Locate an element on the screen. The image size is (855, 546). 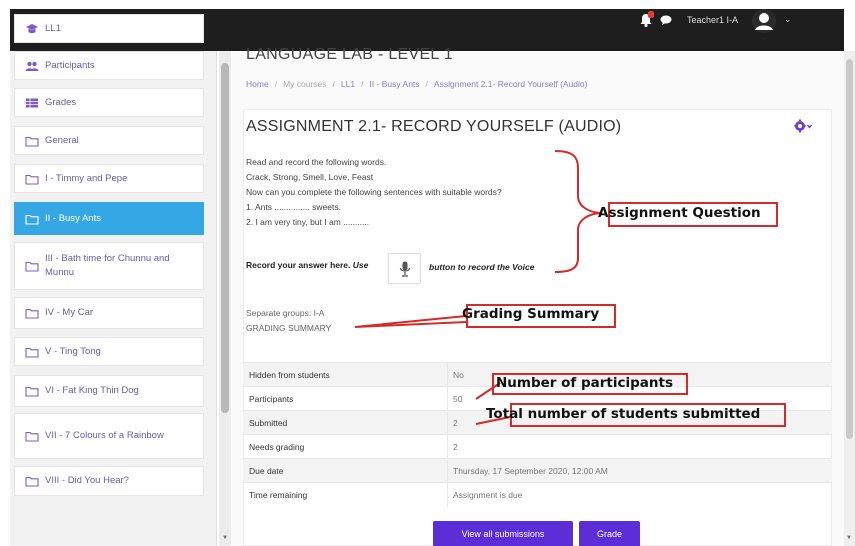
sidebar-item: VIII - Did You Hear? is located at coordinates (109, 481).